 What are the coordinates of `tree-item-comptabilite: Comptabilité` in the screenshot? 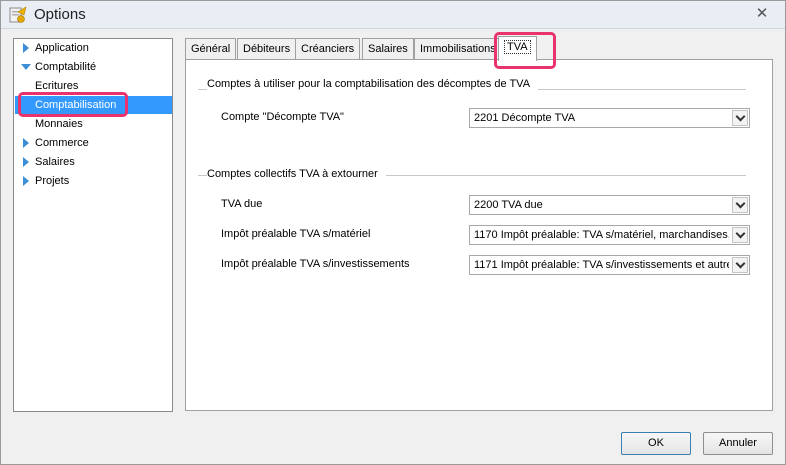 It's located at (93, 67).